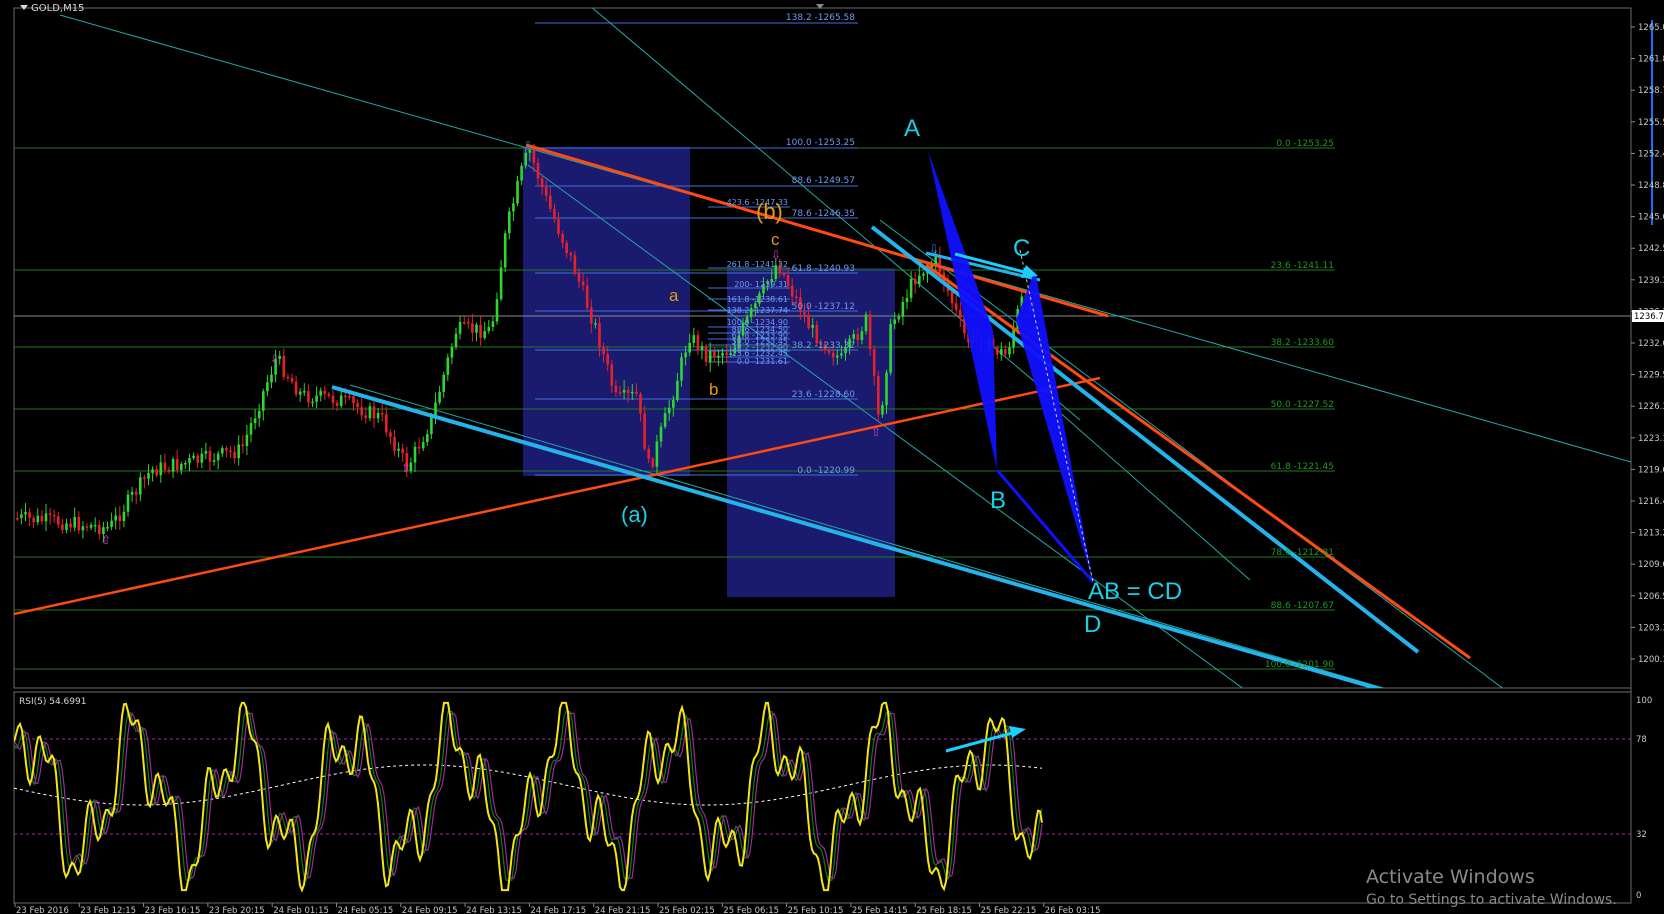  What do you see at coordinates (769, 211) in the screenshot?
I see `wave-label-b-paren: (b)` at bounding box center [769, 211].